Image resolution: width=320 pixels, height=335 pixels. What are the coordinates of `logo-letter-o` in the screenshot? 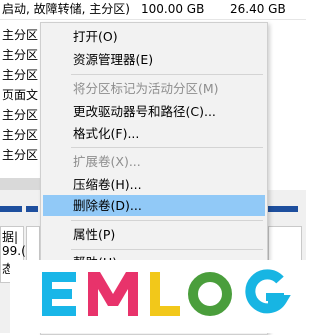 It's located at (210, 294).